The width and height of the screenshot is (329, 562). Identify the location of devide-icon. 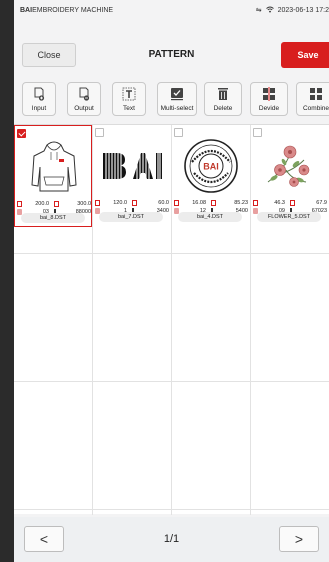
(269, 94).